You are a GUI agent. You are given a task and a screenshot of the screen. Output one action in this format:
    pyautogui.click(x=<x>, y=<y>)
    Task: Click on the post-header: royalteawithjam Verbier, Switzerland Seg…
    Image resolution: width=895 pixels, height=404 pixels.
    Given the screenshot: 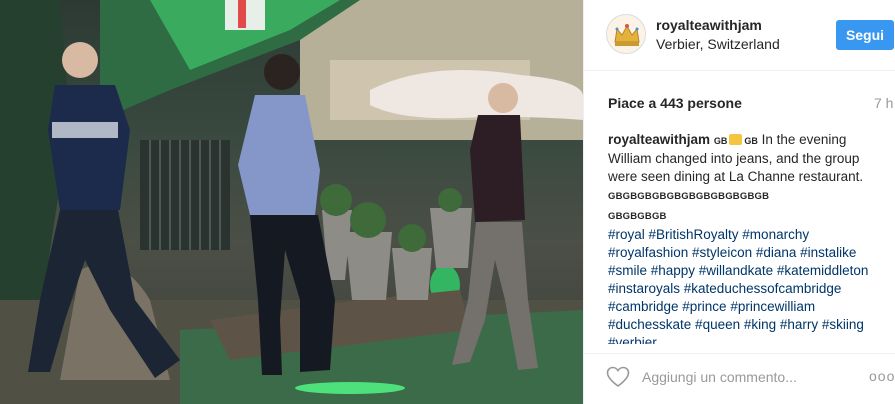 What is the action you would take?
    pyautogui.click(x=739, y=35)
    